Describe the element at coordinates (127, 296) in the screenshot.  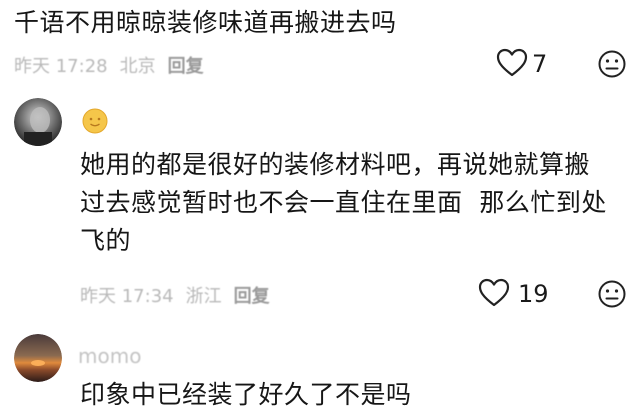
I see `comment-date: 昨天 17:34` at that location.